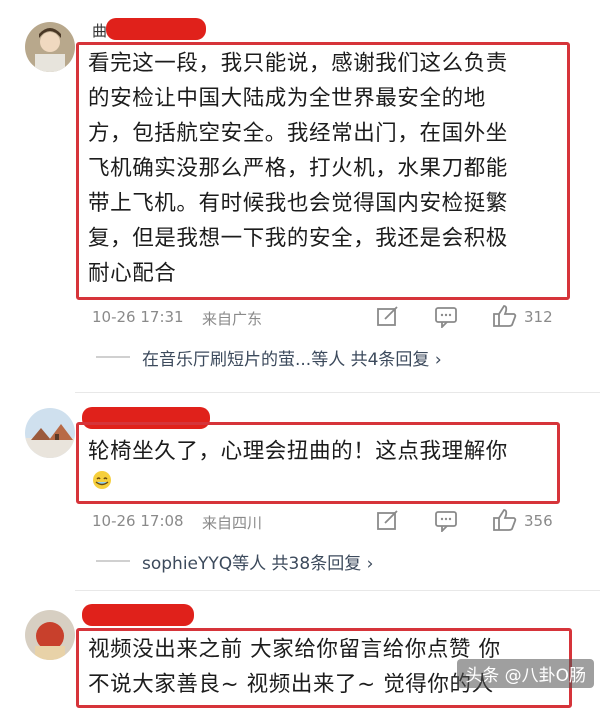 Image resolution: width=600 pixels, height=708 pixels. What do you see at coordinates (291, 684) in the screenshot?
I see `comment-line: 不说大家善良~ 视频出来了~ 觉得你的人` at bounding box center [291, 684].